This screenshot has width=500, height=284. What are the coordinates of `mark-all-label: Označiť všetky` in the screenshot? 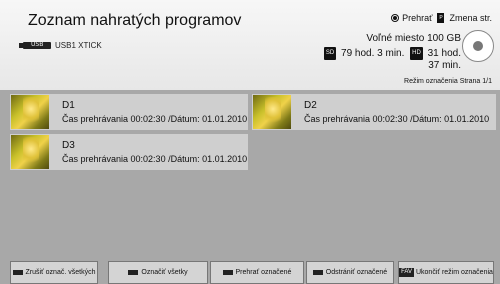 It's located at (164, 272).